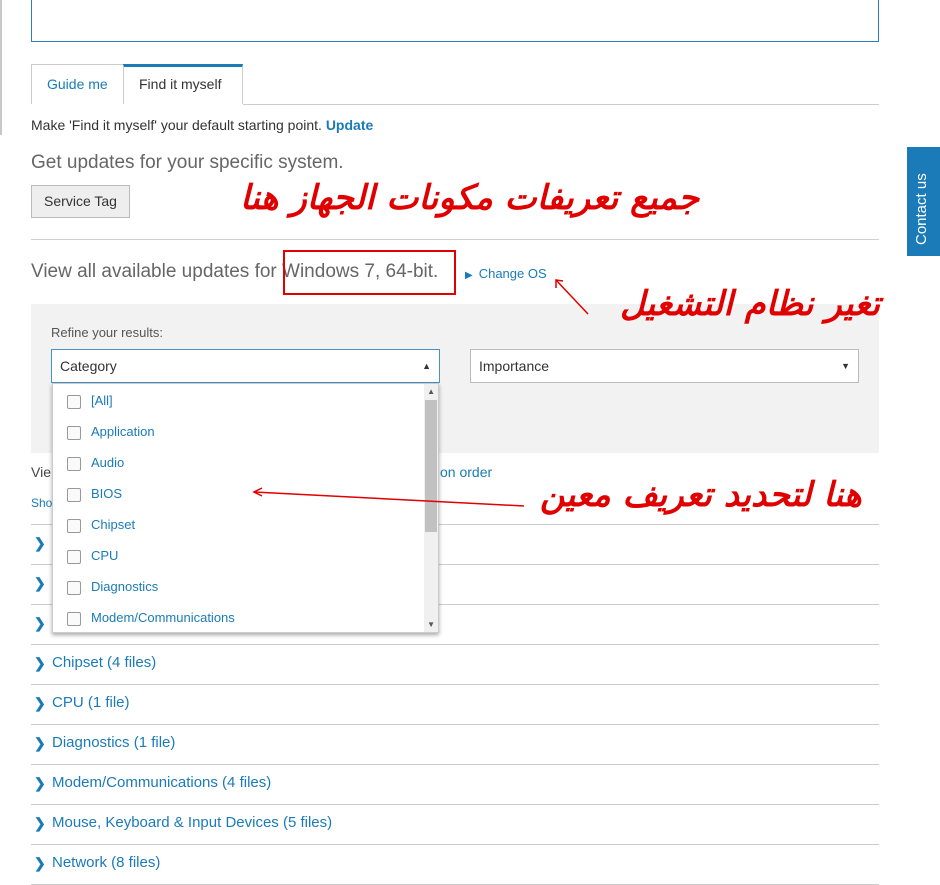 Image resolution: width=940 pixels, height=885 pixels. What do you see at coordinates (420, 393) in the screenshot?
I see `annotation-arrows` at bounding box center [420, 393].